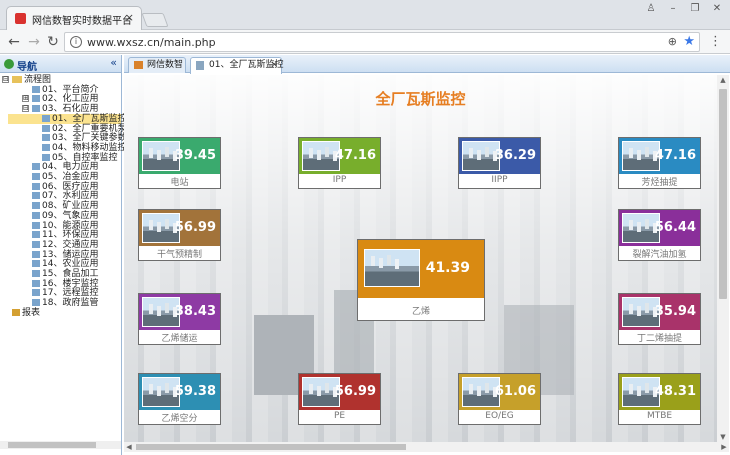 The width and height of the screenshot is (730, 455). Describe the element at coordinates (715, 41) in the screenshot. I see `browser-menu-icon: ⋮` at that location.